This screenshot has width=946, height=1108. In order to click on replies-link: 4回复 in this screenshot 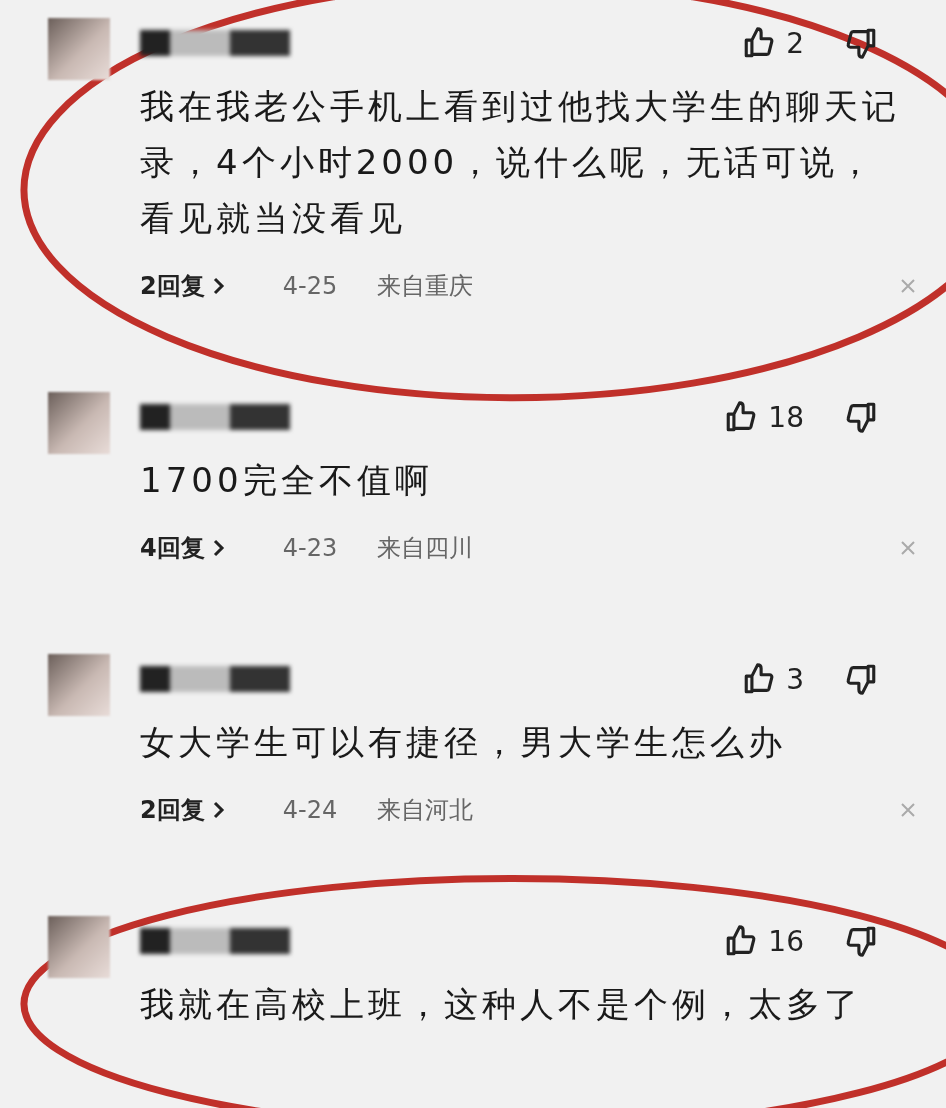, I will do `click(182, 548)`.